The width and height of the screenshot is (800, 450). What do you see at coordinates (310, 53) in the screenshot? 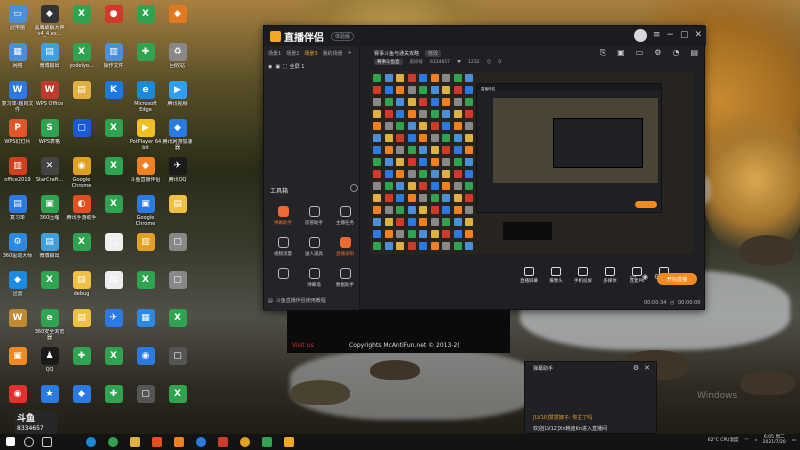
I see `tab-scene: 场景3` at bounding box center [310, 53].